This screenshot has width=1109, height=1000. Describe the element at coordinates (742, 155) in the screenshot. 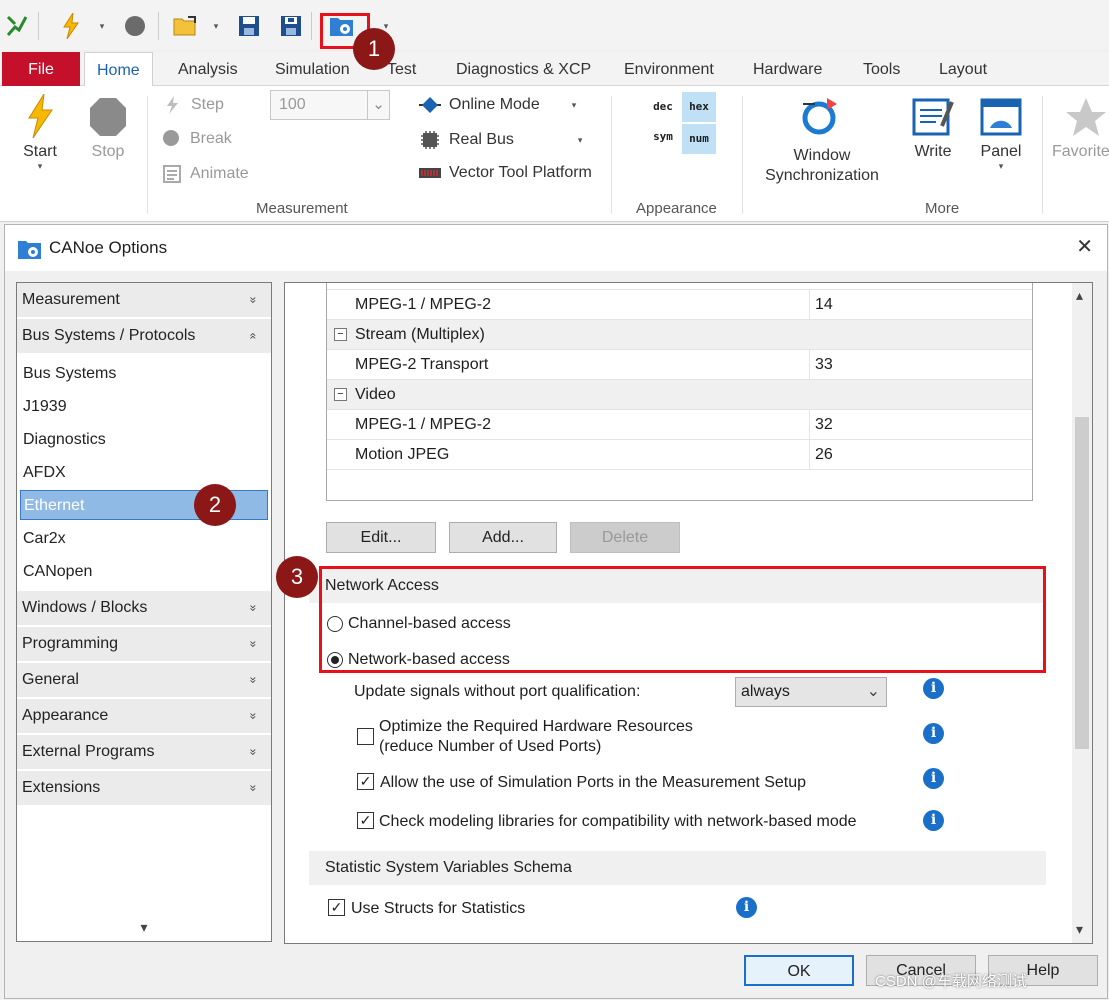

I see `ribbon-separator` at that location.